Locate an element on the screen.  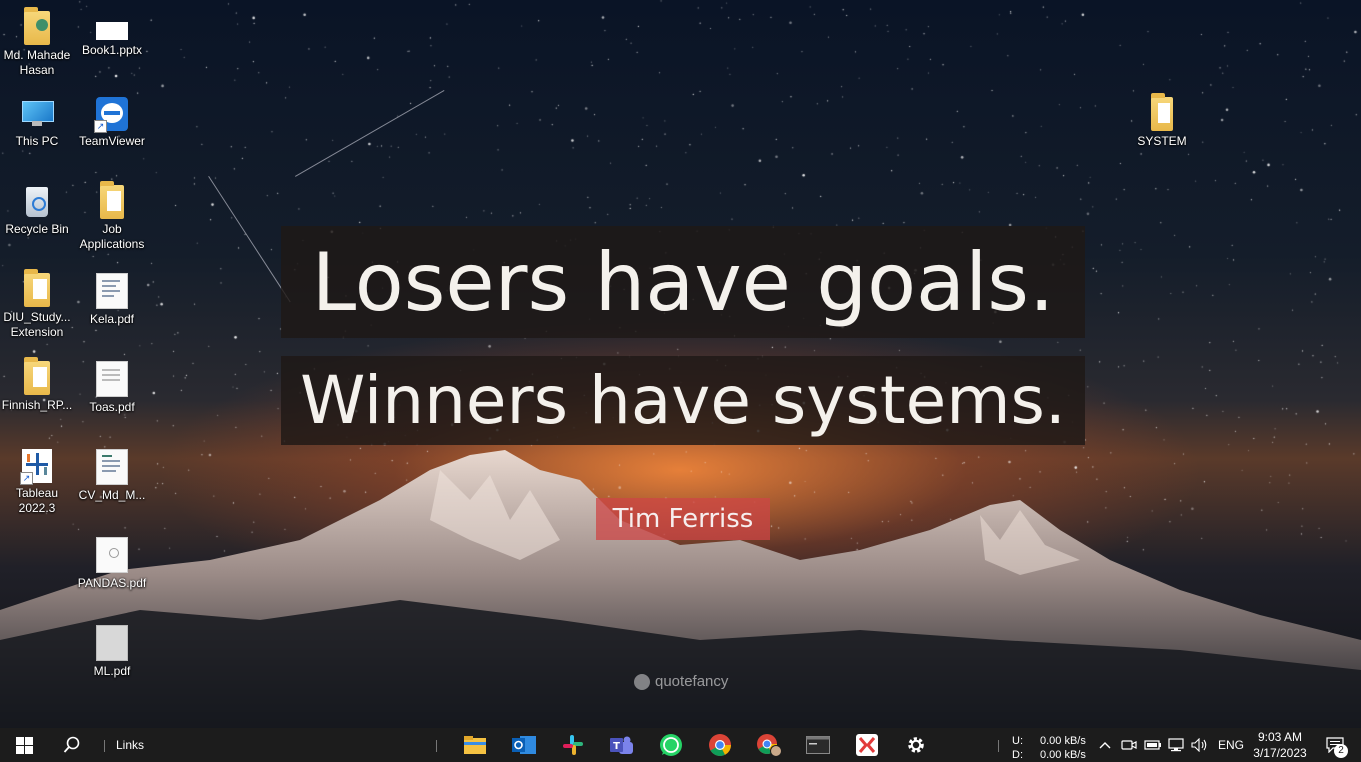
tray-language: ENG is located at coordinates (1231, 745).